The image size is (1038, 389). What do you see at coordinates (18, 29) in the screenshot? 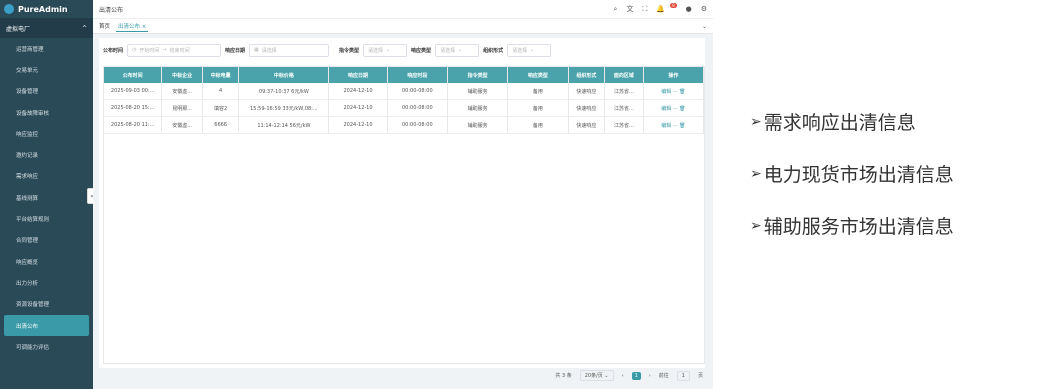
I see `sidebar-group-label: 虚拟电厂` at bounding box center [18, 29].